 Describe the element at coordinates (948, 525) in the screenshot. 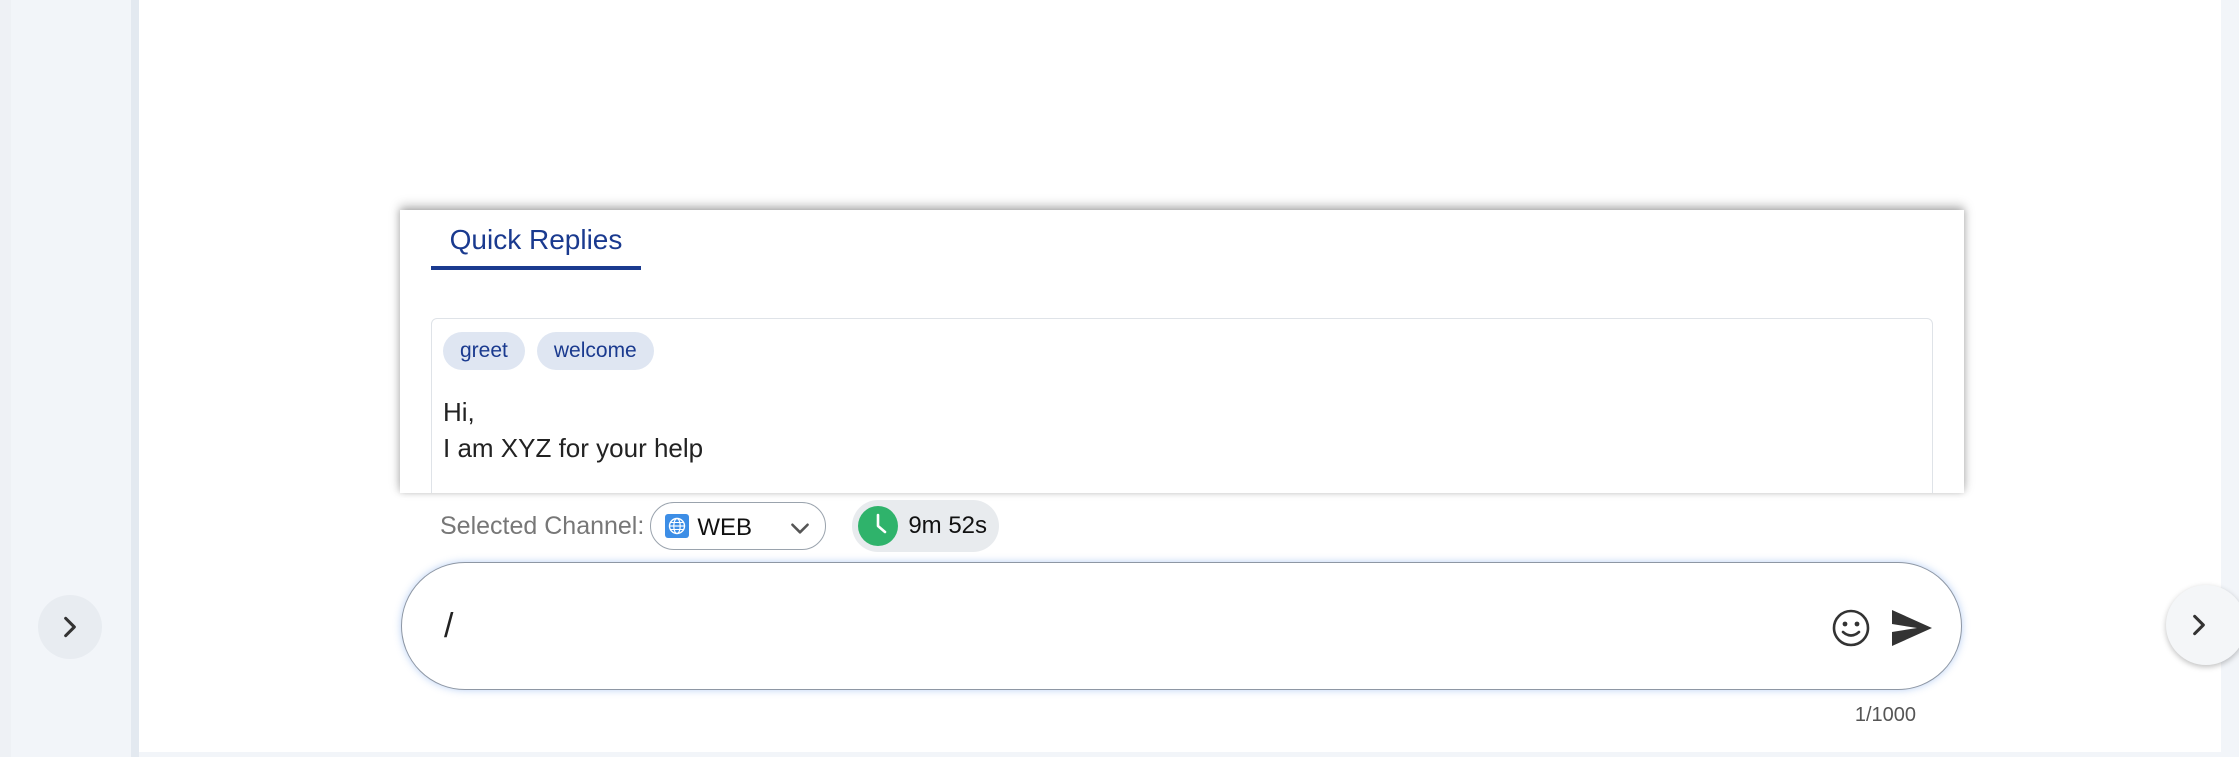

I see `session-timer-value: 9m 52s` at that location.